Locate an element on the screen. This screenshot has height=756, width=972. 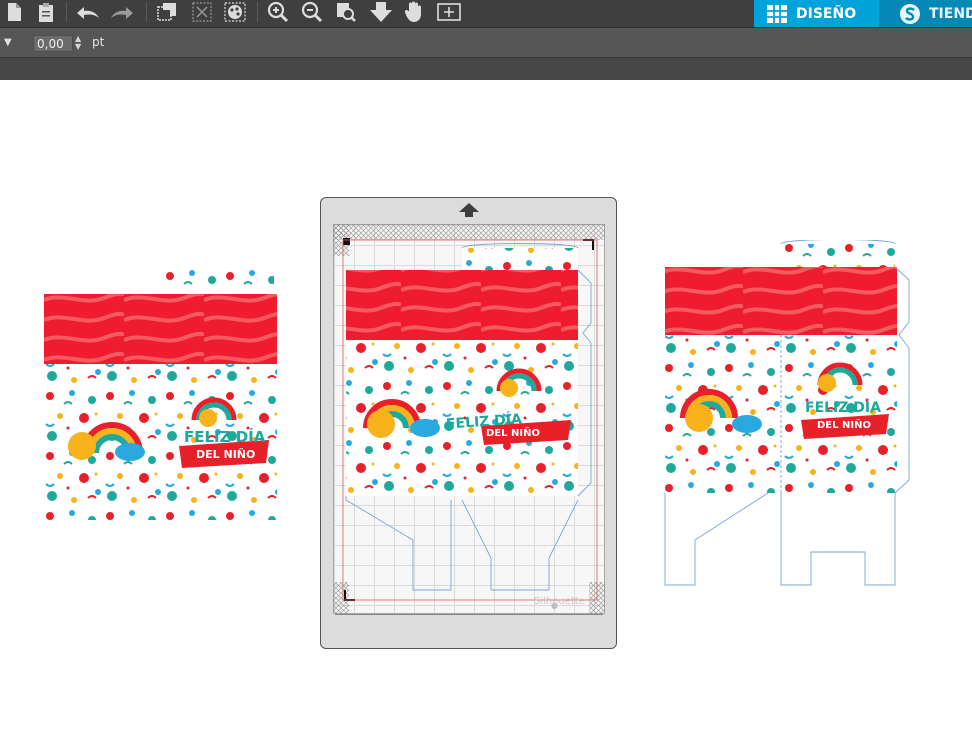
replicate-icon is located at coordinates (235, 12).